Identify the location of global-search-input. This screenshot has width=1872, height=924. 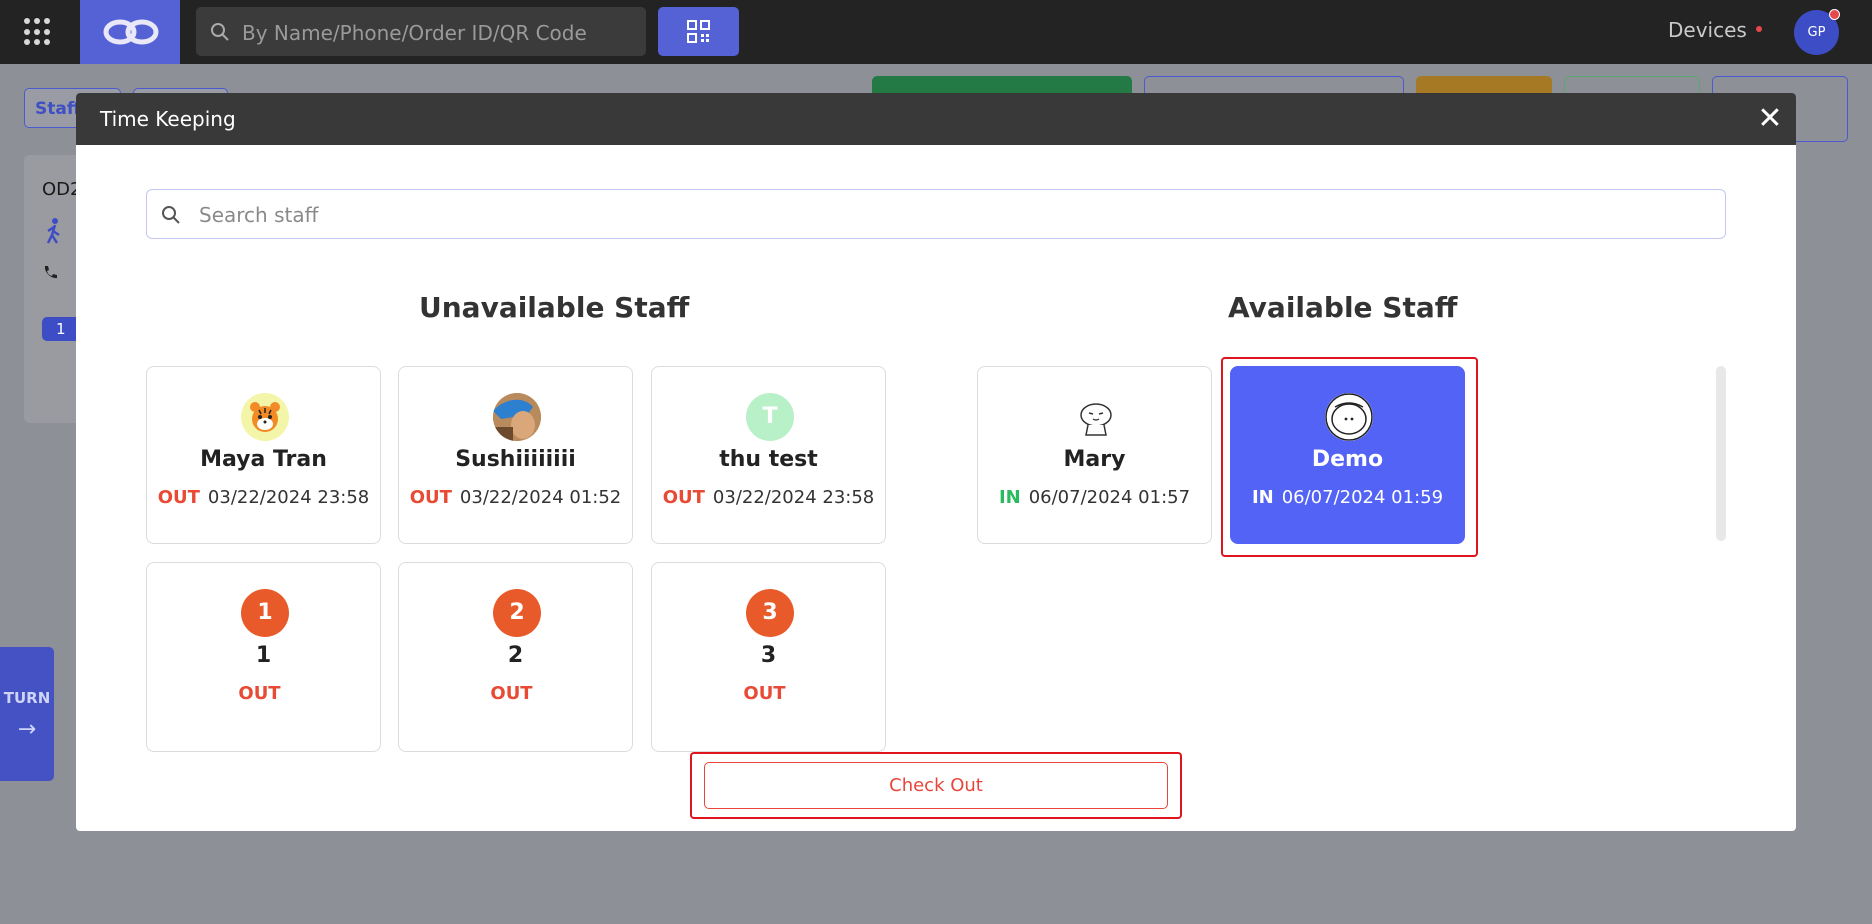
(437, 32).